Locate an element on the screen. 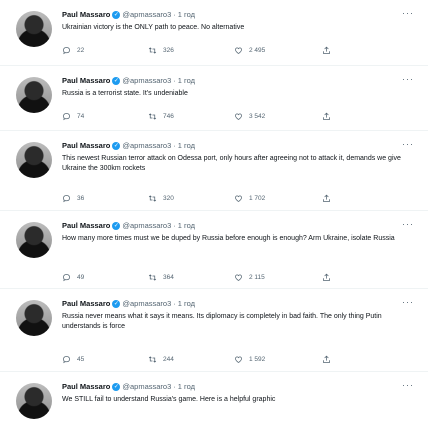  like-button: 2 115 is located at coordinates (249, 277).